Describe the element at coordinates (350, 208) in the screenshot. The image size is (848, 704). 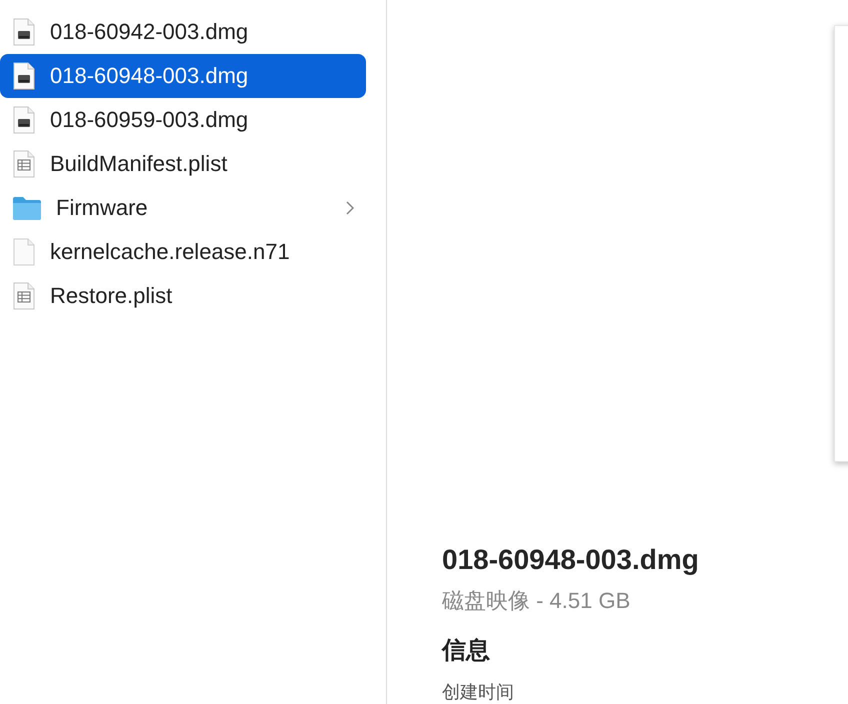
I see `chevron-icon` at that location.